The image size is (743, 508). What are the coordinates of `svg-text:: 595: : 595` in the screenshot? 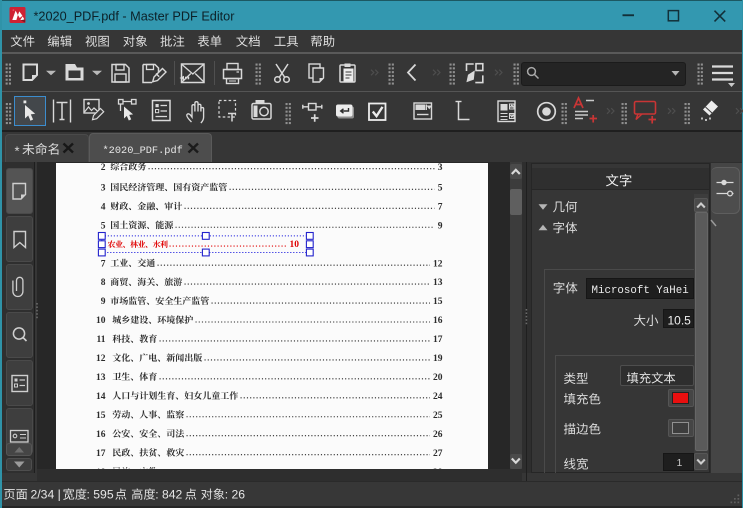 It's located at (100, 495).